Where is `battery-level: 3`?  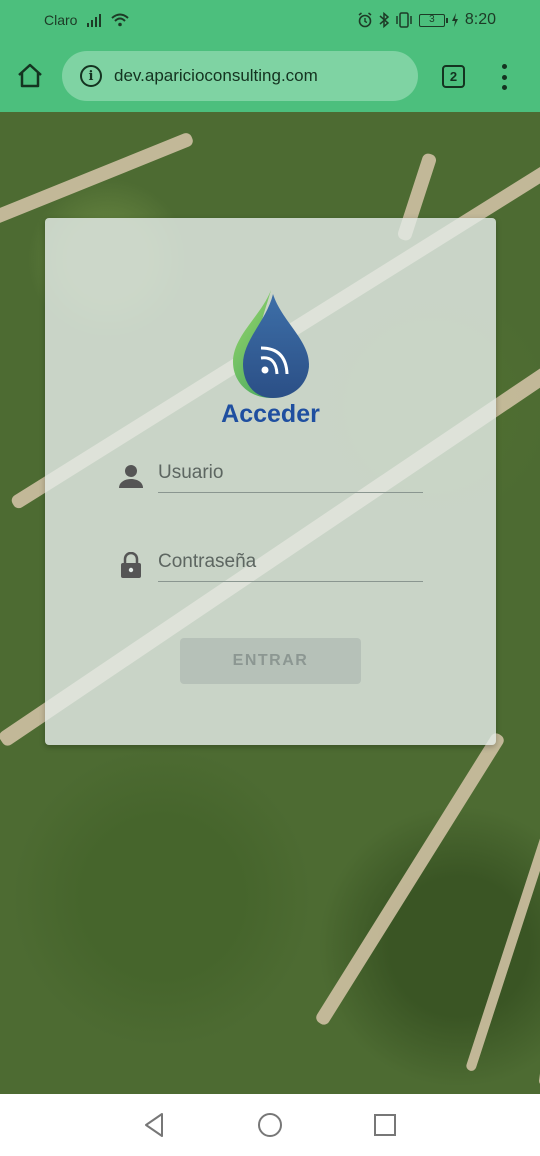 battery-level: 3 is located at coordinates (432, 19).